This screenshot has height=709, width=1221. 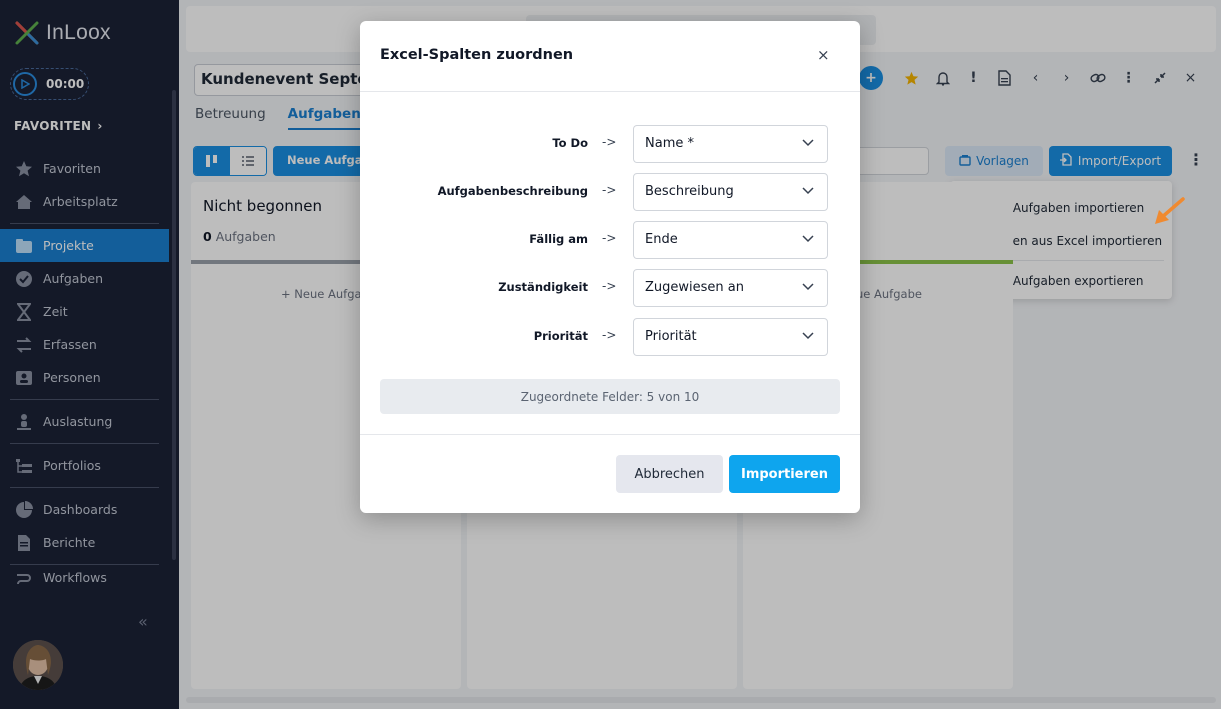 What do you see at coordinates (694, 287) in the screenshot?
I see `mapping-select-value: Zugewiesen an` at bounding box center [694, 287].